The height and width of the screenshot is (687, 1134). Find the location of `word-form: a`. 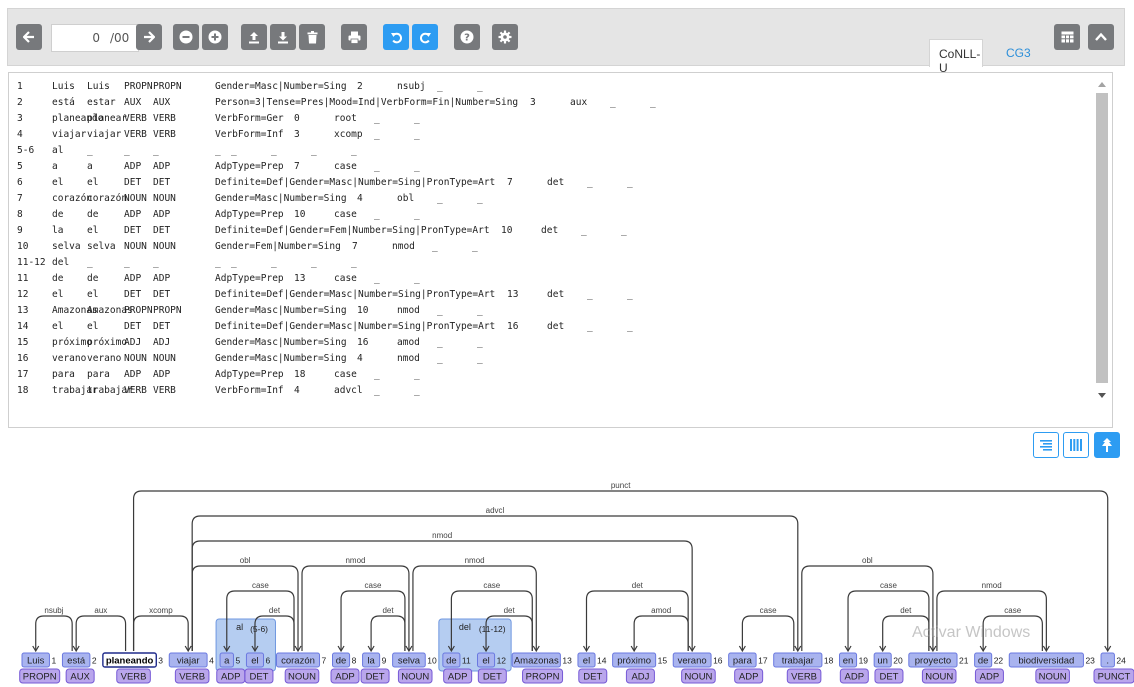

word-form: a is located at coordinates (227, 661).